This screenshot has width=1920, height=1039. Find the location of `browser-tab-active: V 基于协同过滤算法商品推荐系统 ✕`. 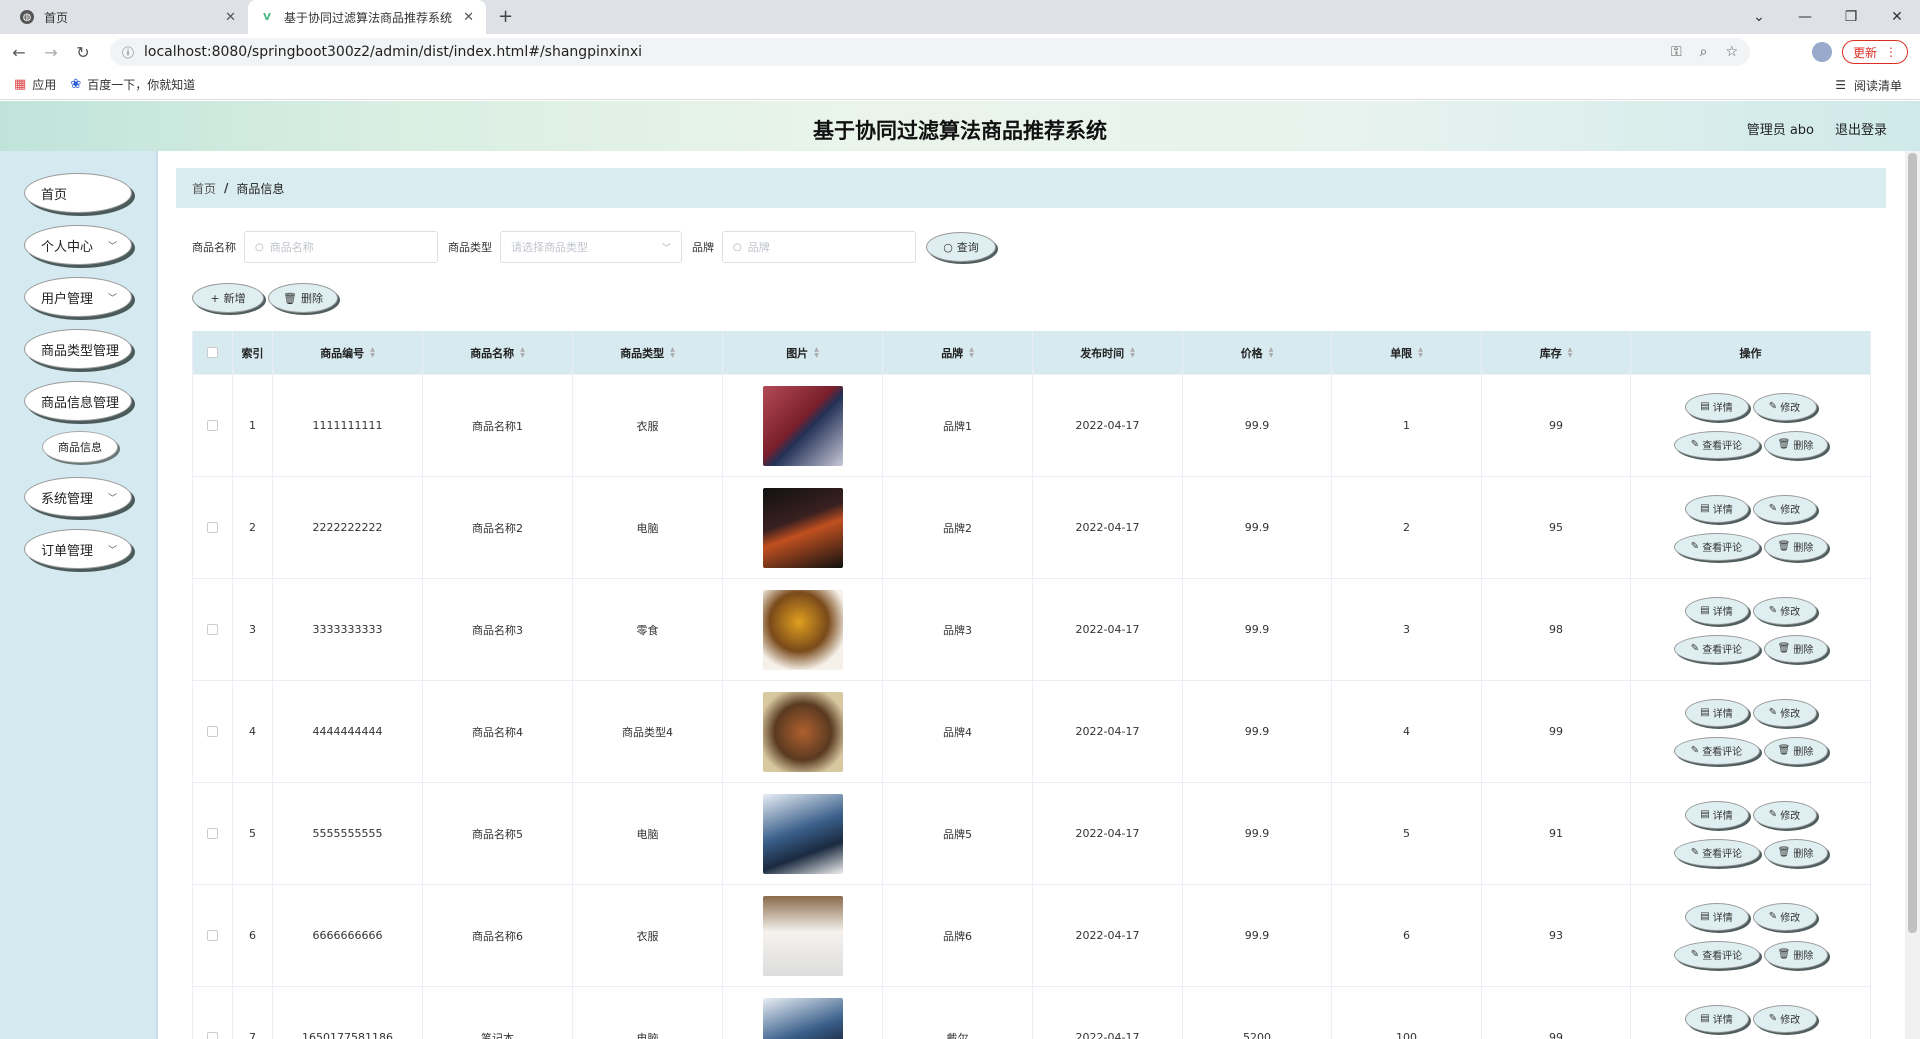

browser-tab-active: V 基于协同过滤算法商品推荐系统 ✕ is located at coordinates (367, 17).